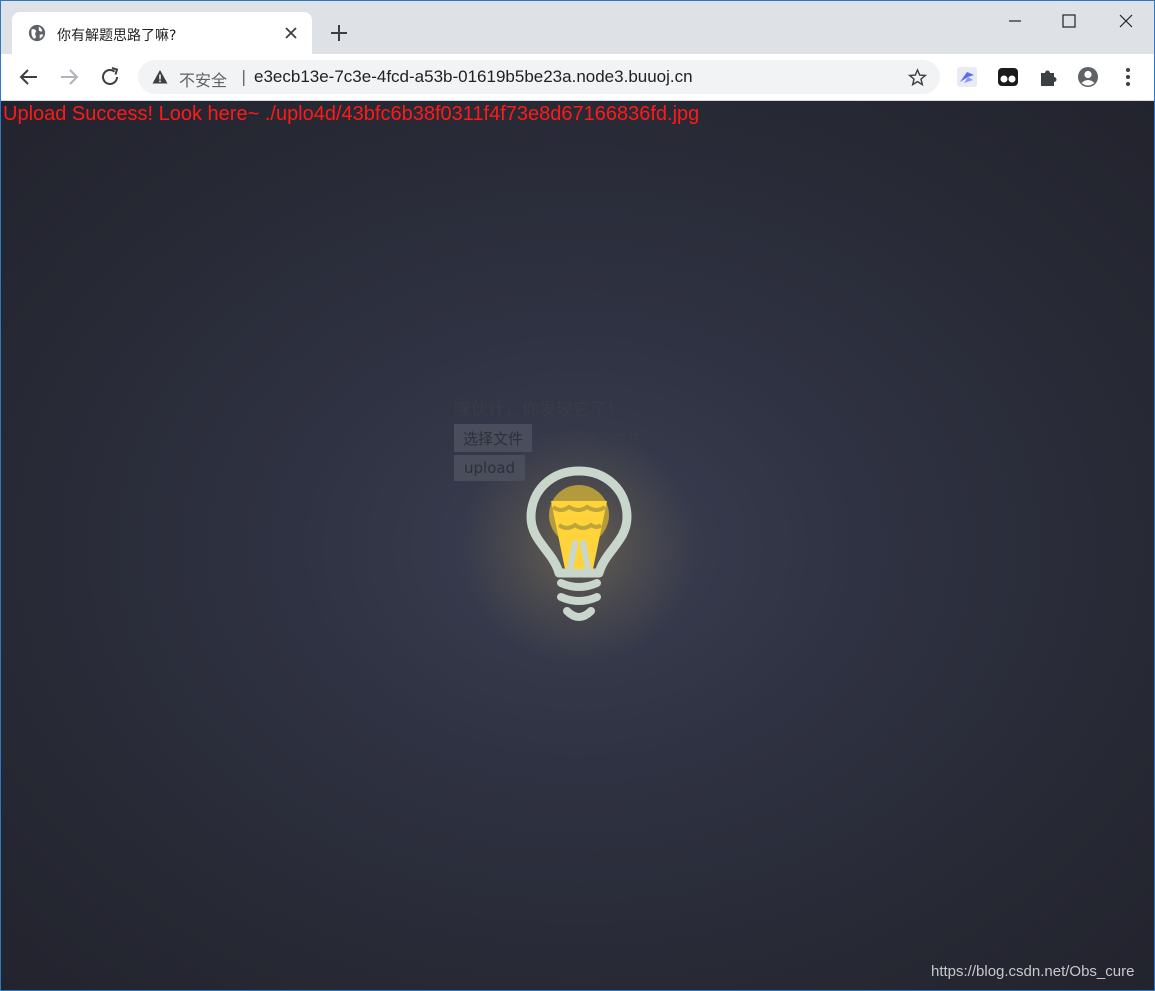  Describe the element at coordinates (203, 79) in the screenshot. I see `insecure-label: 不安全` at that location.